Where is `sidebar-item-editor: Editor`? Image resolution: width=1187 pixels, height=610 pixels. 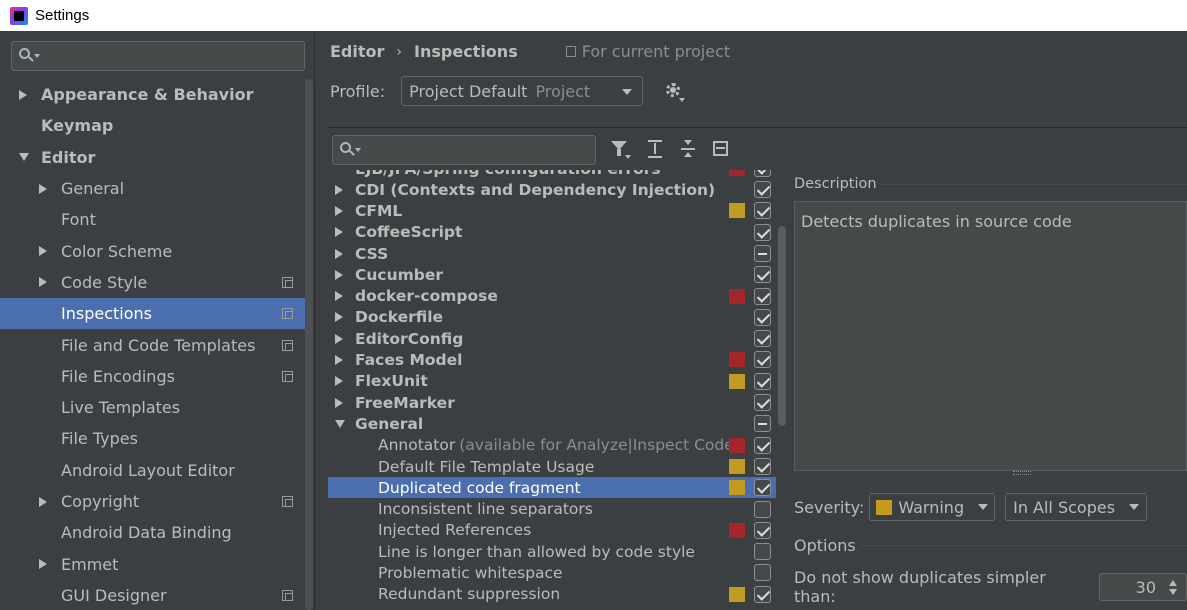 sidebar-item-editor: Editor is located at coordinates (152, 157).